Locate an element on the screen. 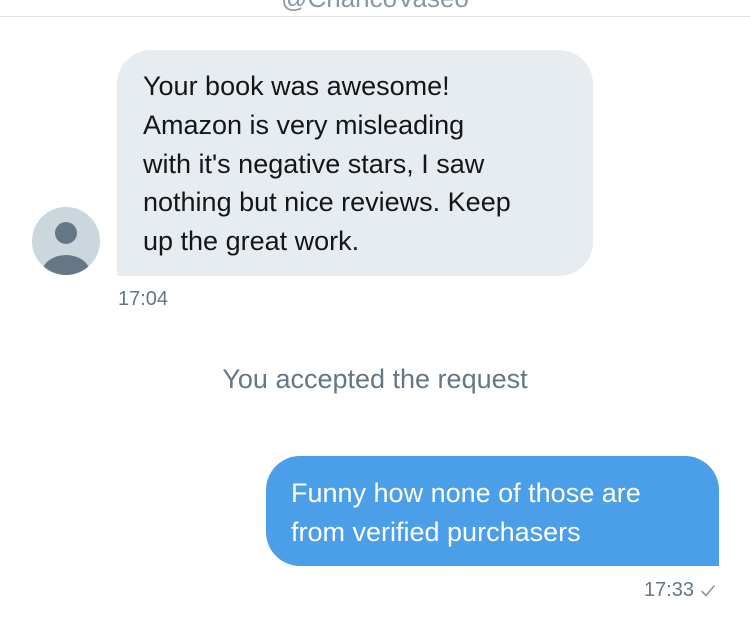 The height and width of the screenshot is (625, 750). outgoing-message-timestamp: 17:33 is located at coordinates (668, 590).